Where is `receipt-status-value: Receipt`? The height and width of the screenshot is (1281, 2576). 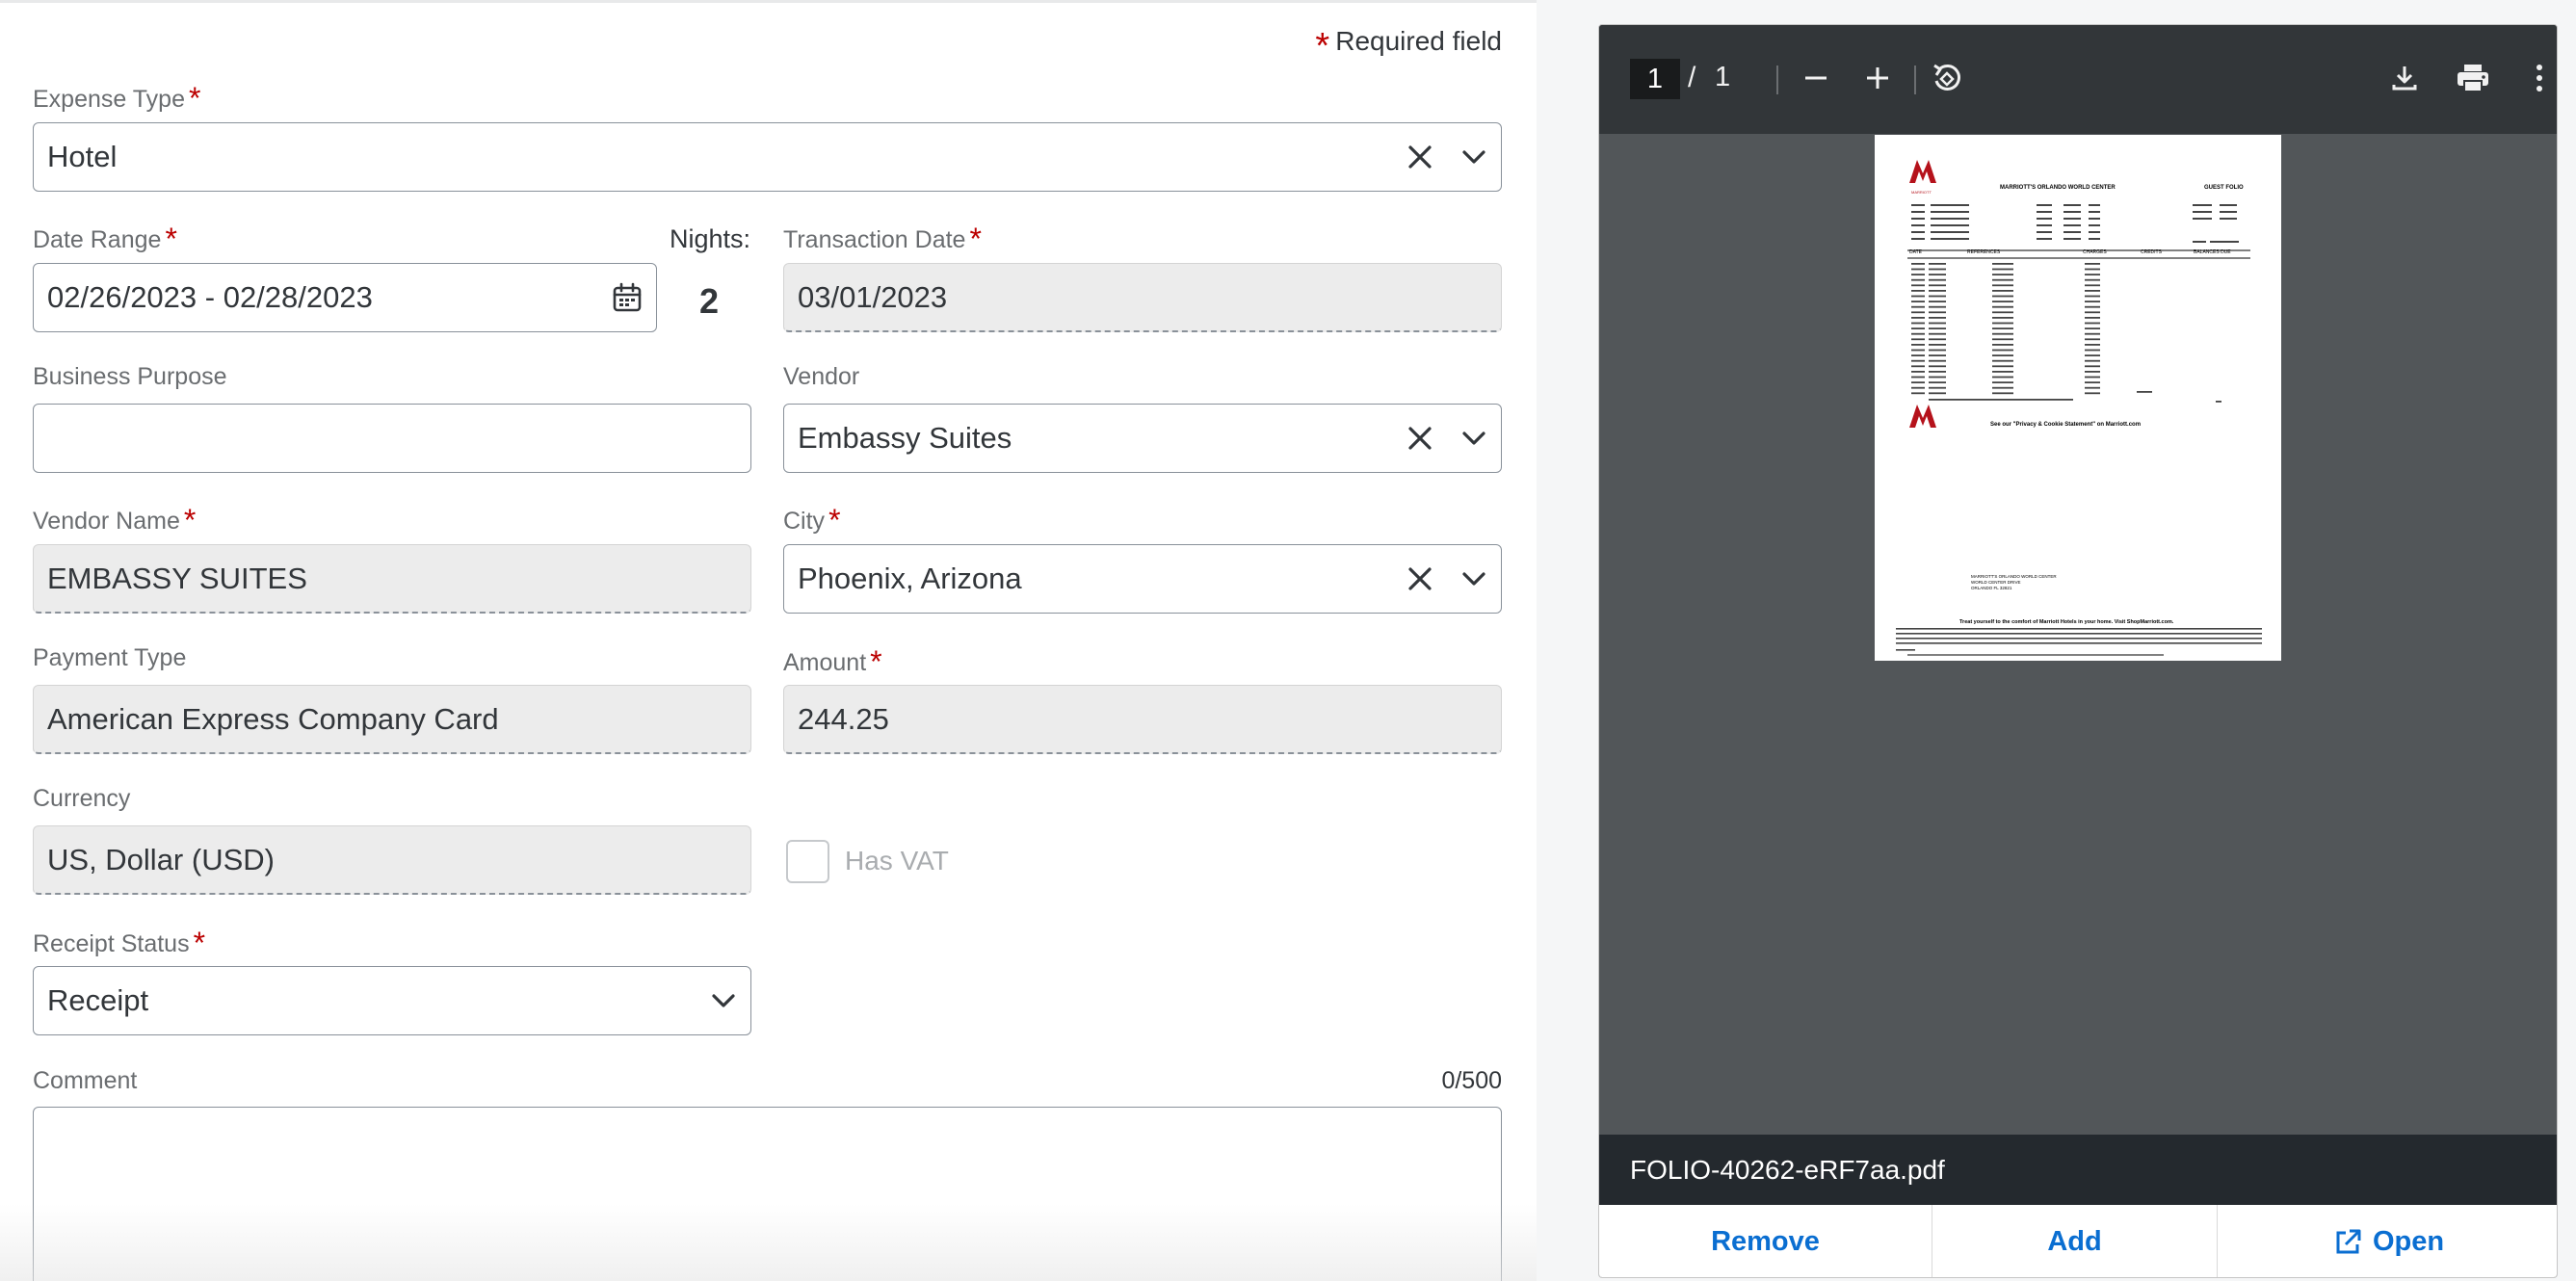 receipt-status-value: Receipt is located at coordinates (98, 1000).